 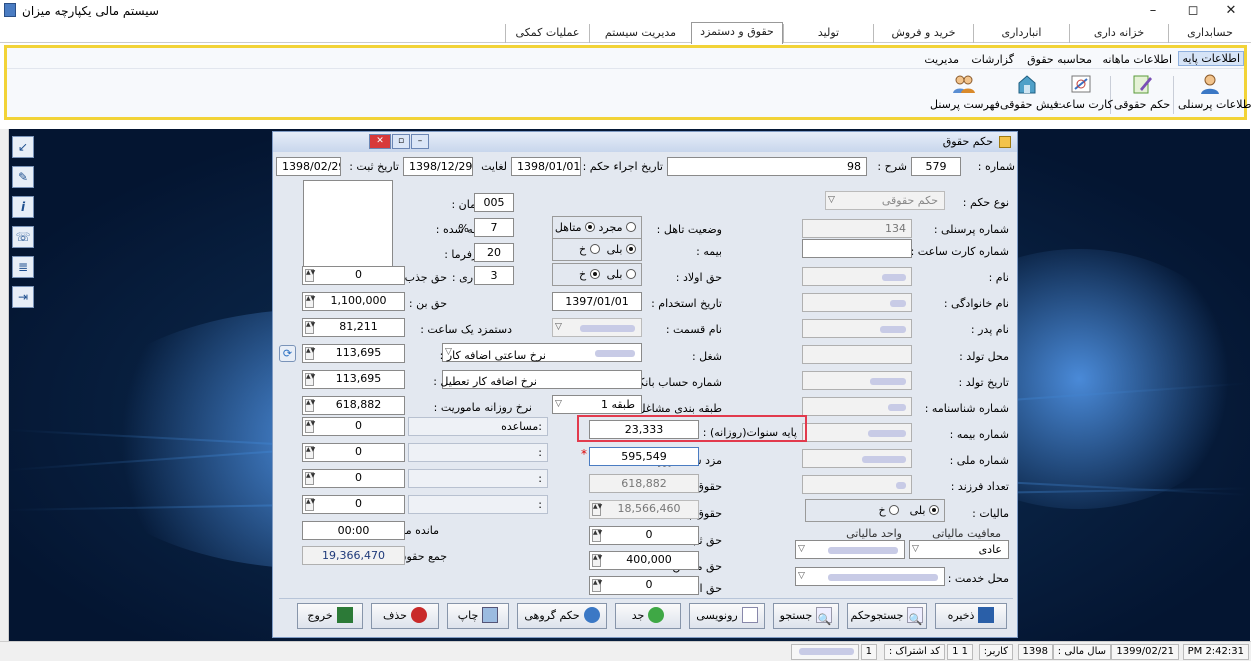 I want to click on menu-accounting: حسابداری, so click(x=1209, y=33).